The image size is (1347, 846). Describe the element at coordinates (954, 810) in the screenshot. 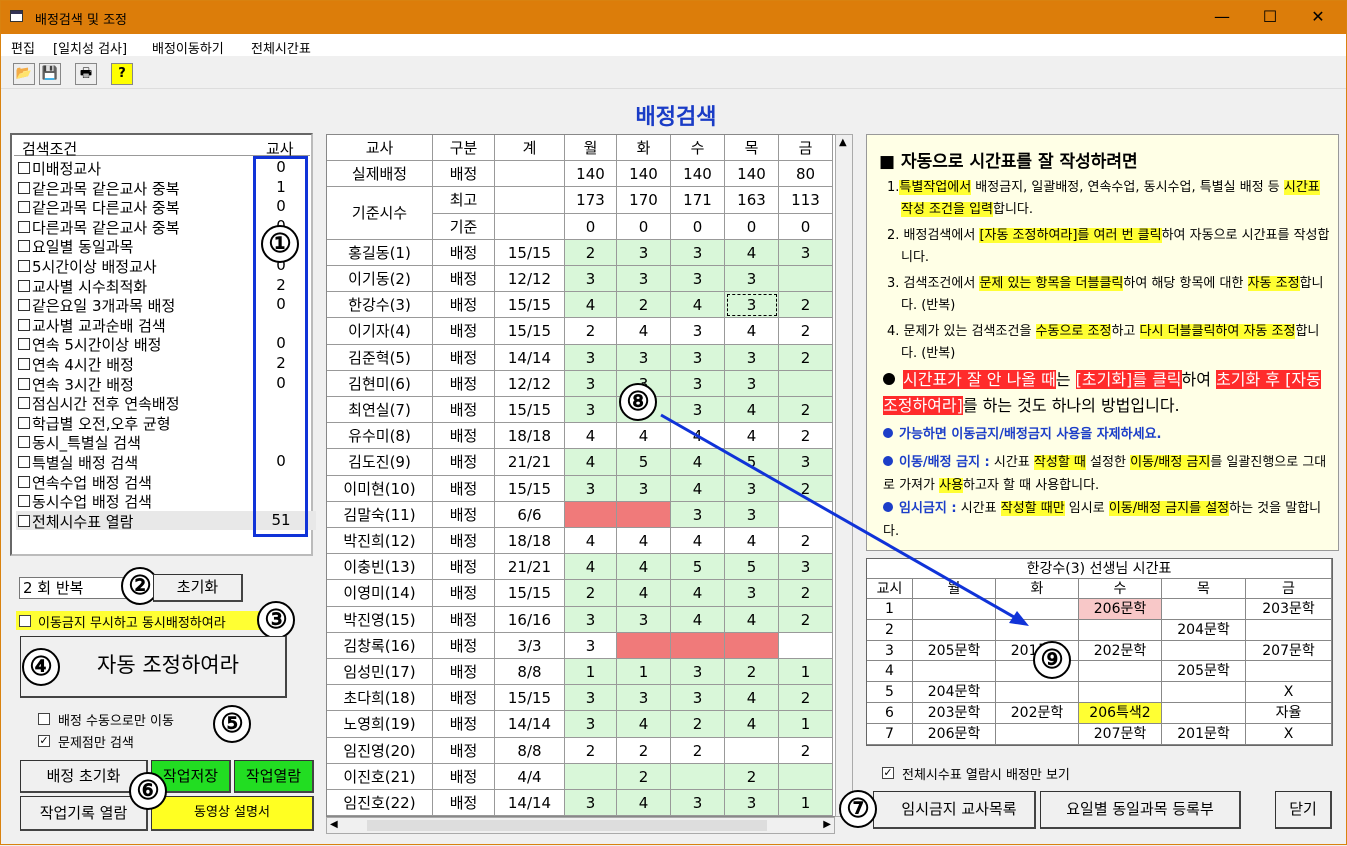

I see `temp-ban-button: 임시금지 교사목록` at that location.